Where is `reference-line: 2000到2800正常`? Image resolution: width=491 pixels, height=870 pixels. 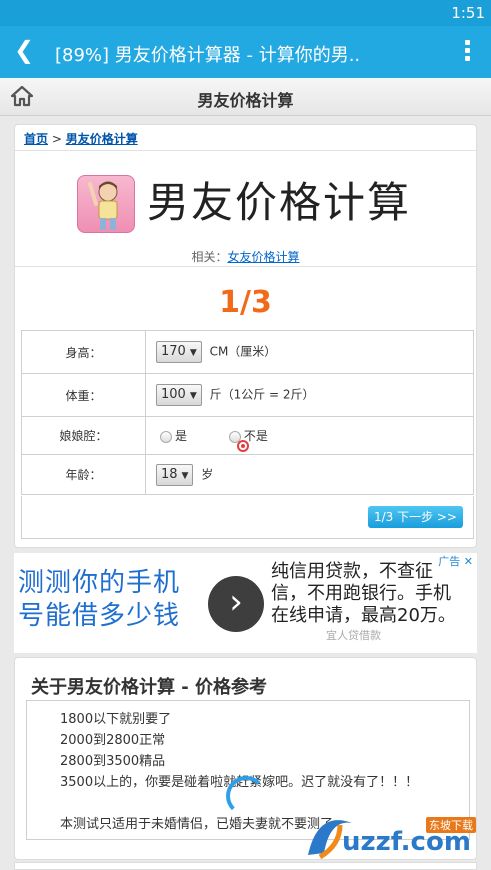
reference-line: 2000到2800正常 is located at coordinates (113, 740).